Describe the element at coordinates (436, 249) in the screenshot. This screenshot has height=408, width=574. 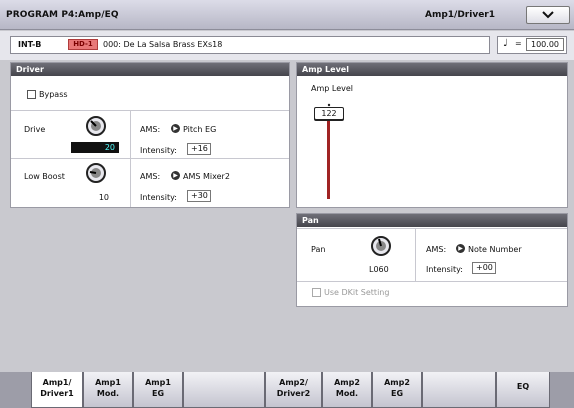
I see `pan-ams-label: AMS:` at that location.